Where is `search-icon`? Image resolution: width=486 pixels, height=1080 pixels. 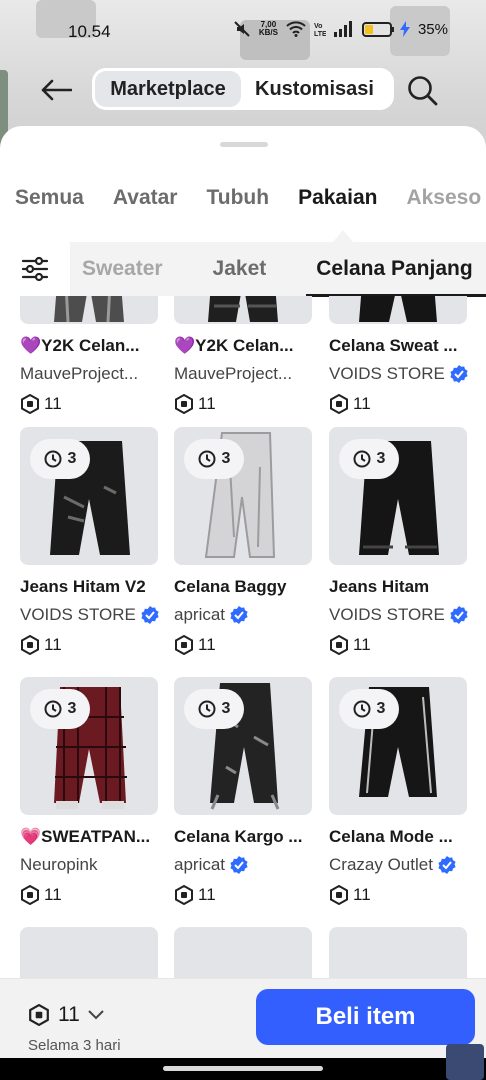
search-icon is located at coordinates (423, 91).